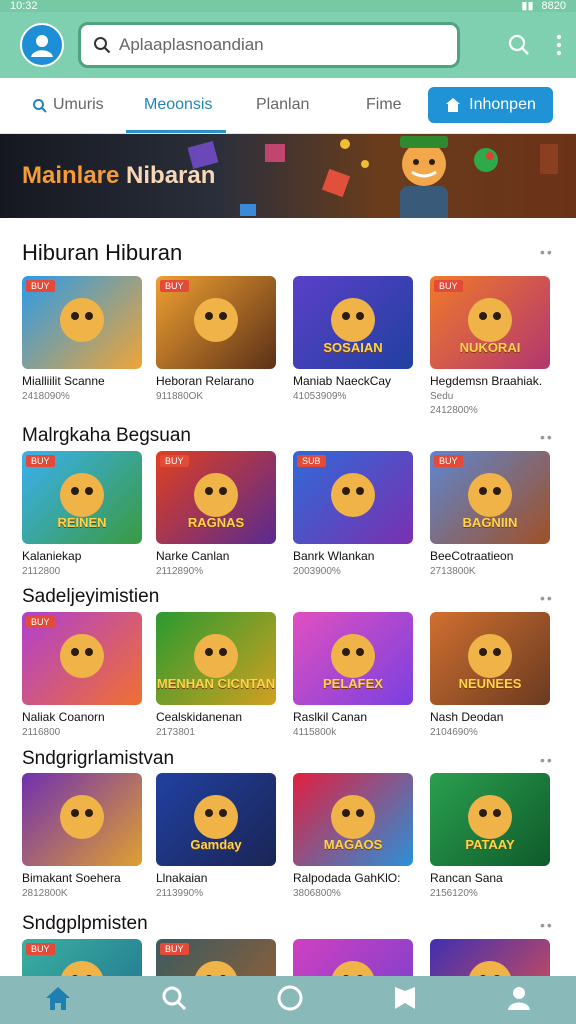 Image resolution: width=576 pixels, height=1024 pixels. I want to click on game-card: Gamday Llnakaian 2113990%, so click(218, 836).